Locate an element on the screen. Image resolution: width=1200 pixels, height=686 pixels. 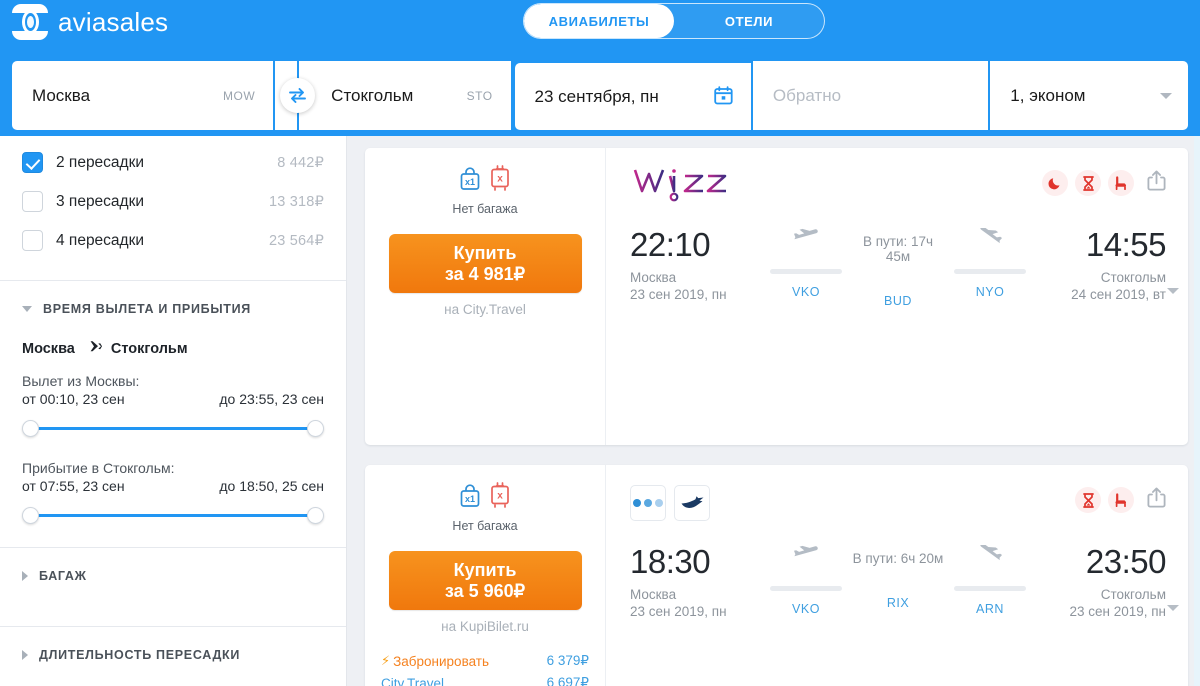
arrival-city: Стокгольм is located at coordinates (1133, 594).